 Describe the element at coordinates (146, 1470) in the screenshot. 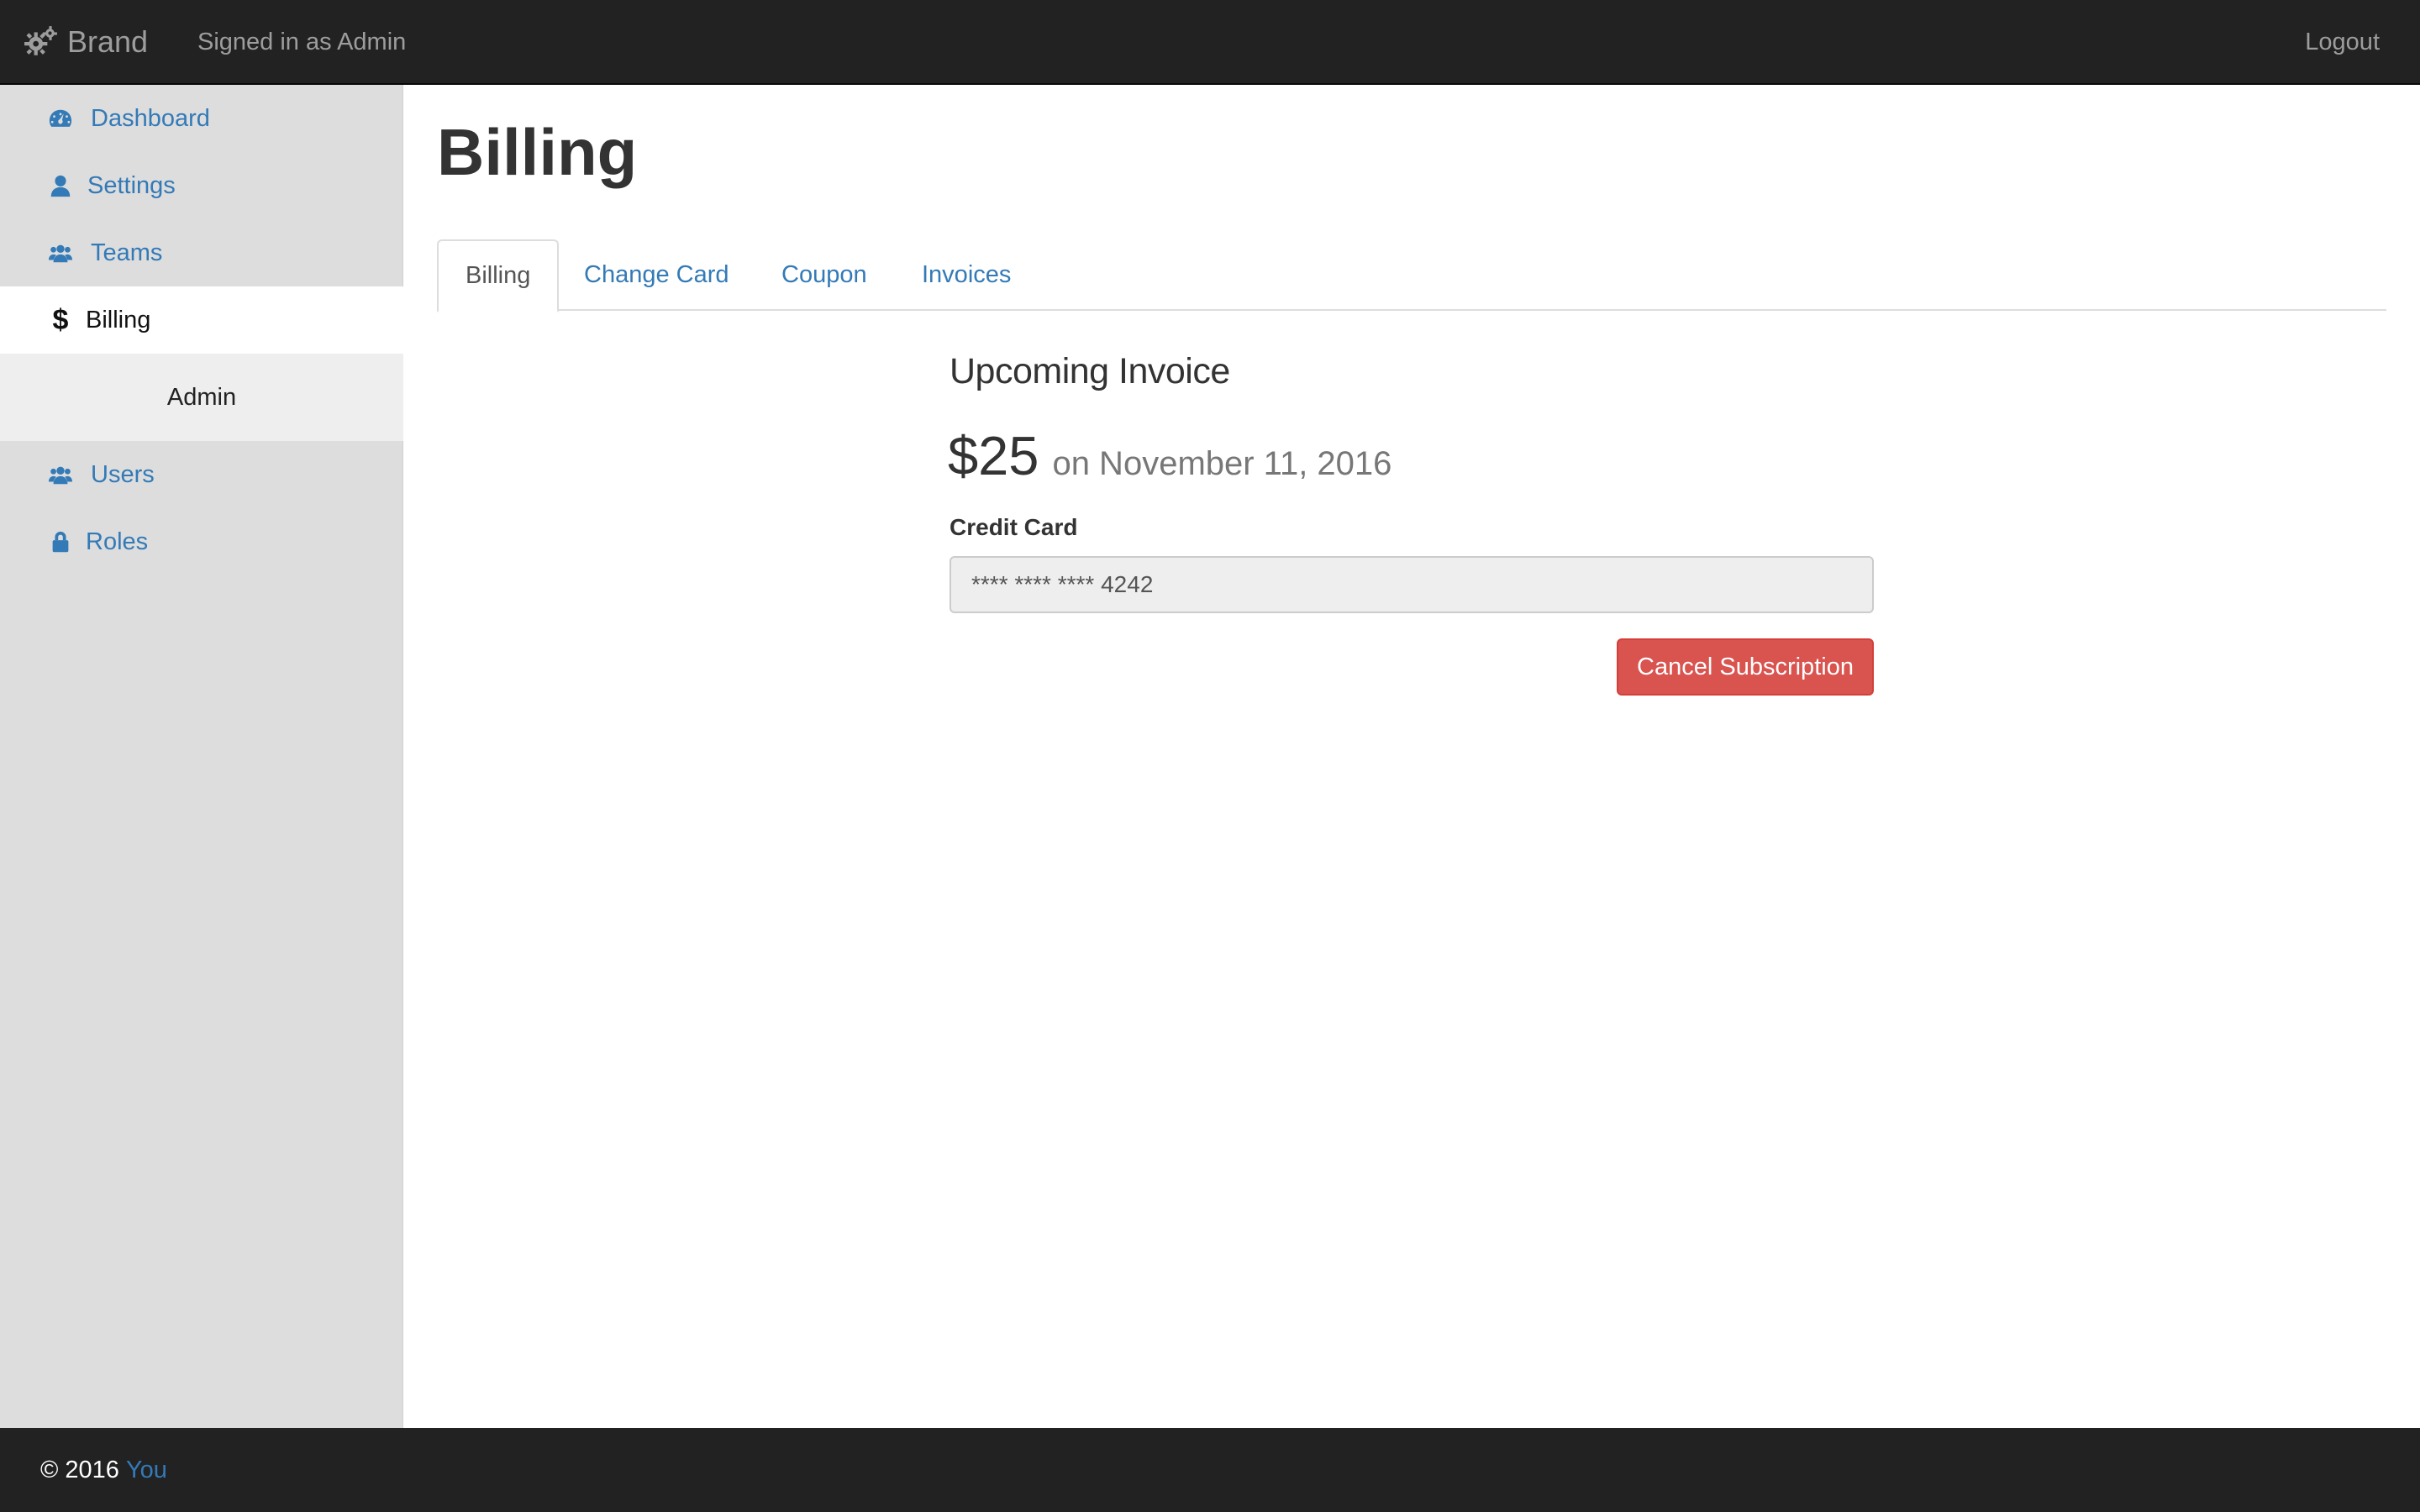

I see `footer-you-link: You` at that location.